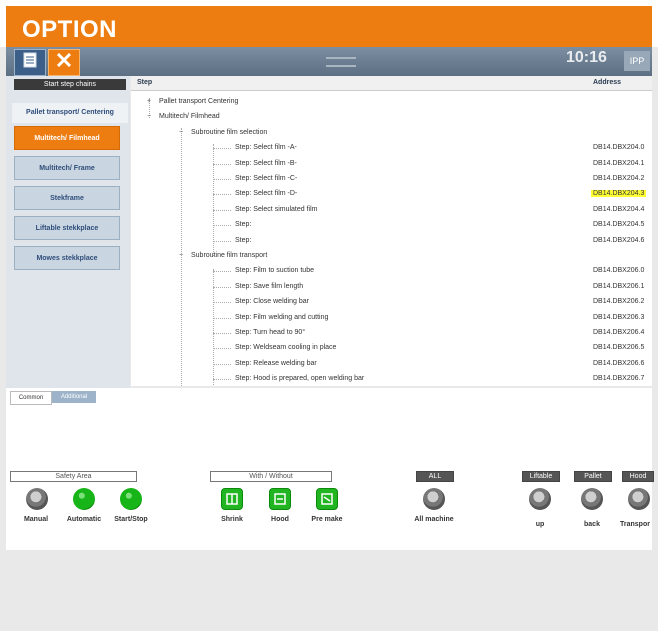 The width and height of the screenshot is (658, 631). Describe the element at coordinates (541, 476) in the screenshot. I see `liftable-label: Liftable` at that location.